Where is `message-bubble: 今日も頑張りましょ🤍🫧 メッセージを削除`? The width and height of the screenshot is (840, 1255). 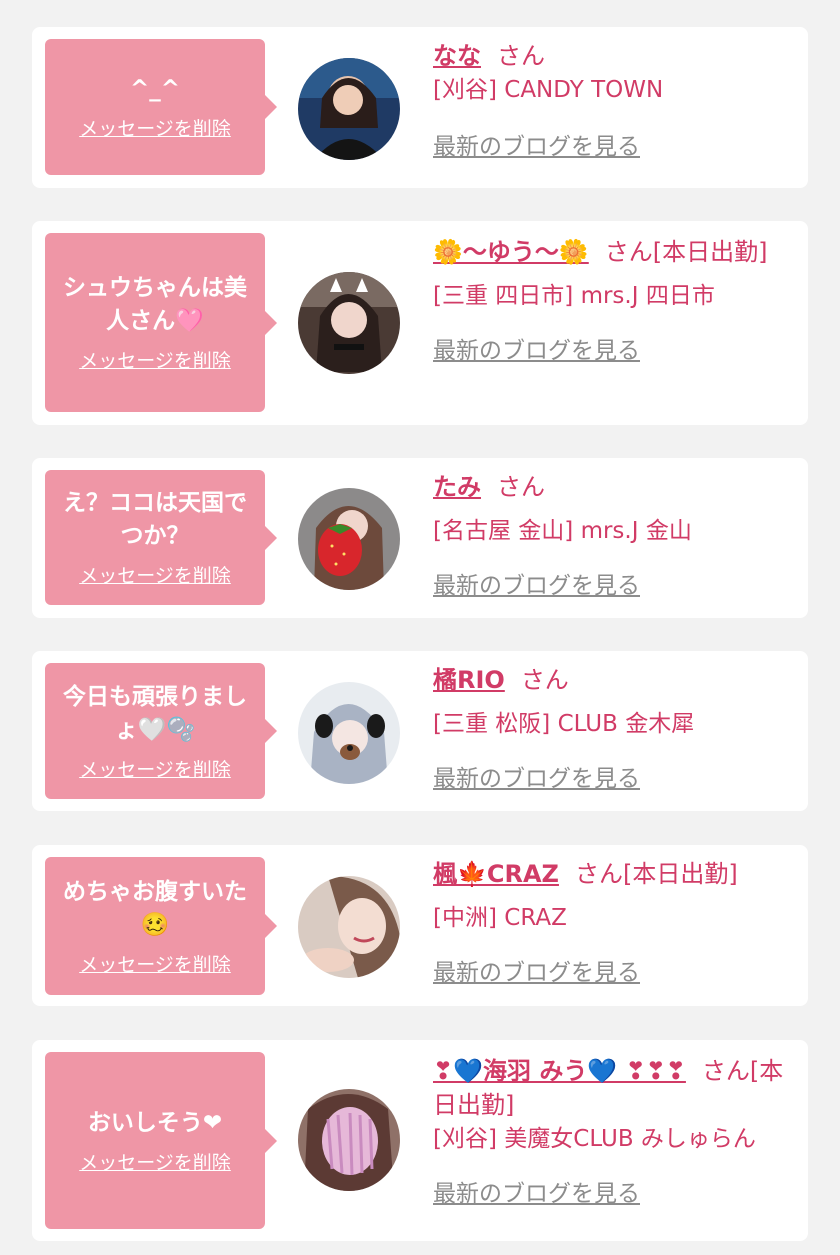 message-bubble: 今日も頑張りましょ🤍🫧 メッセージを削除 is located at coordinates (161, 731).